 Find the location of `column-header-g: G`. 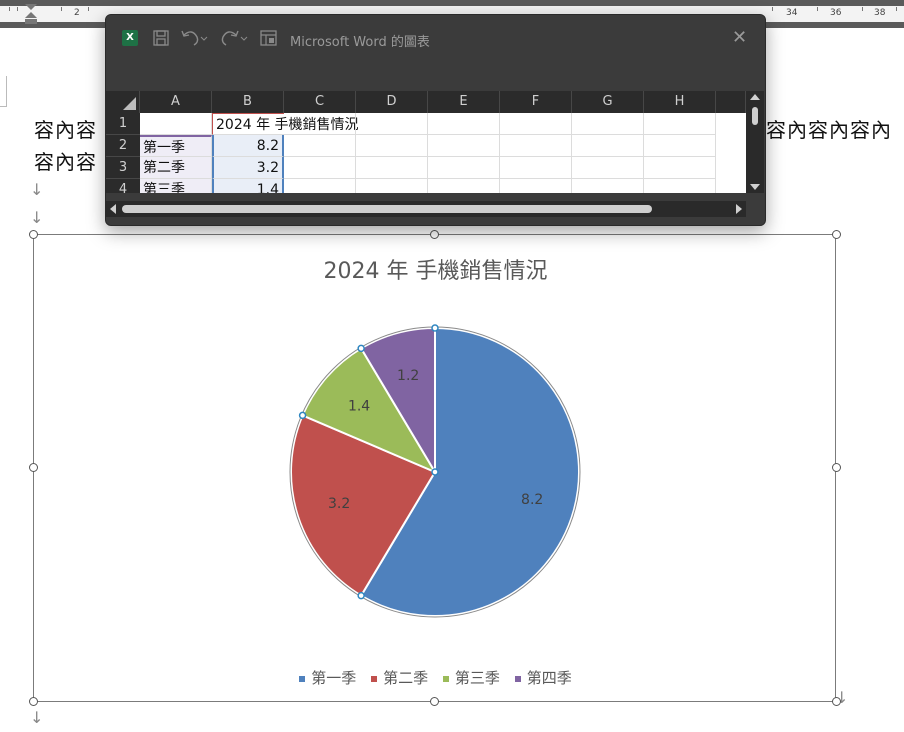

column-header-g: G is located at coordinates (608, 102).